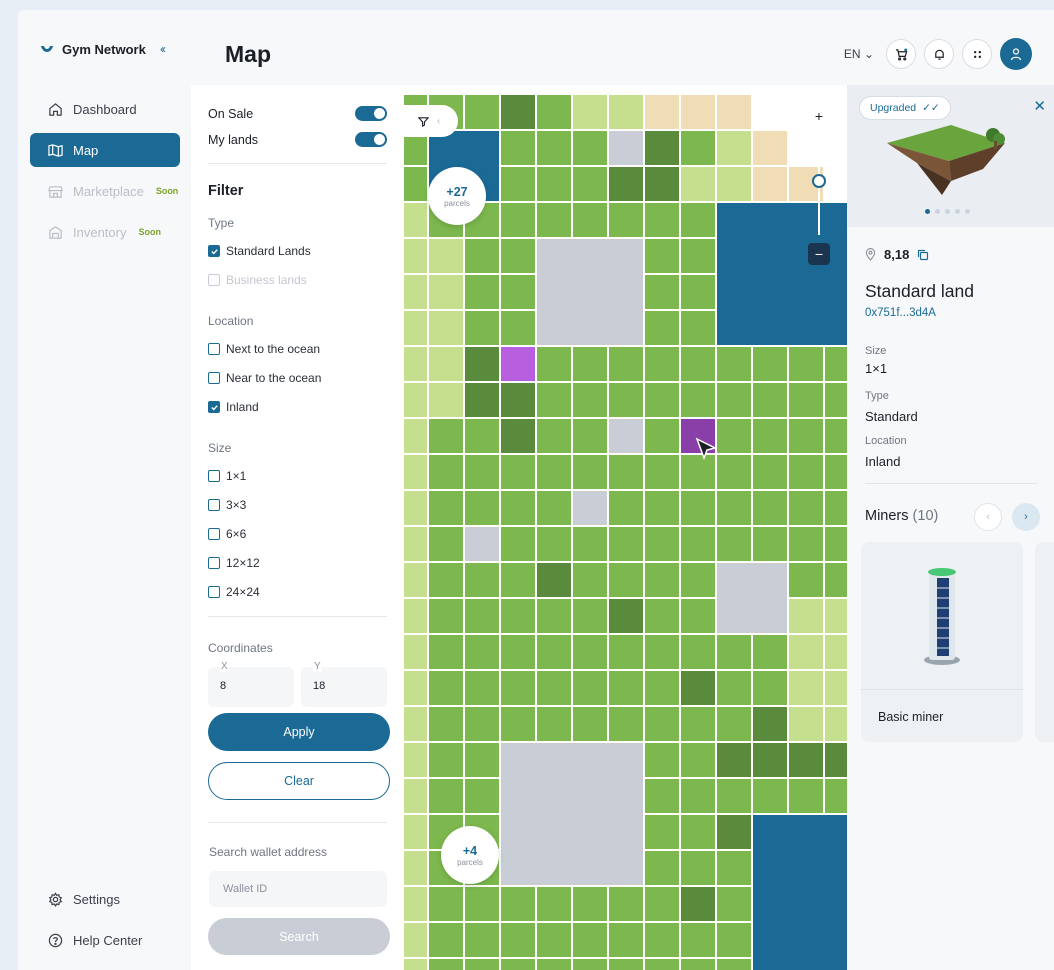 Image resolution: width=1054 pixels, height=970 pixels. I want to click on sidebar-item-marketplace: Marketplace Soon, so click(105, 191).